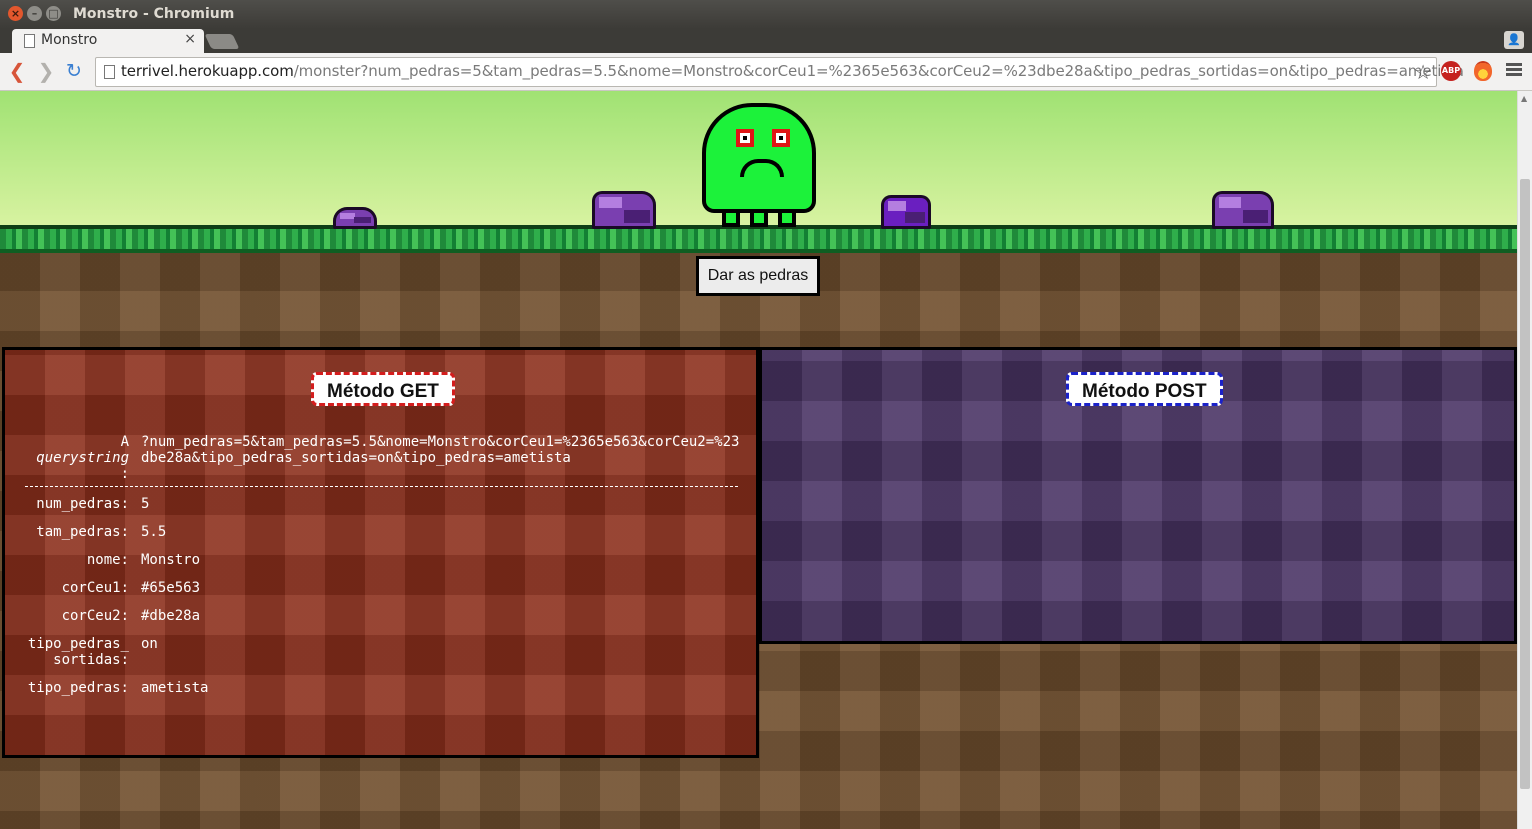  Describe the element at coordinates (1524, 98) in the screenshot. I see `scroll-up-icon: ▲` at that location.